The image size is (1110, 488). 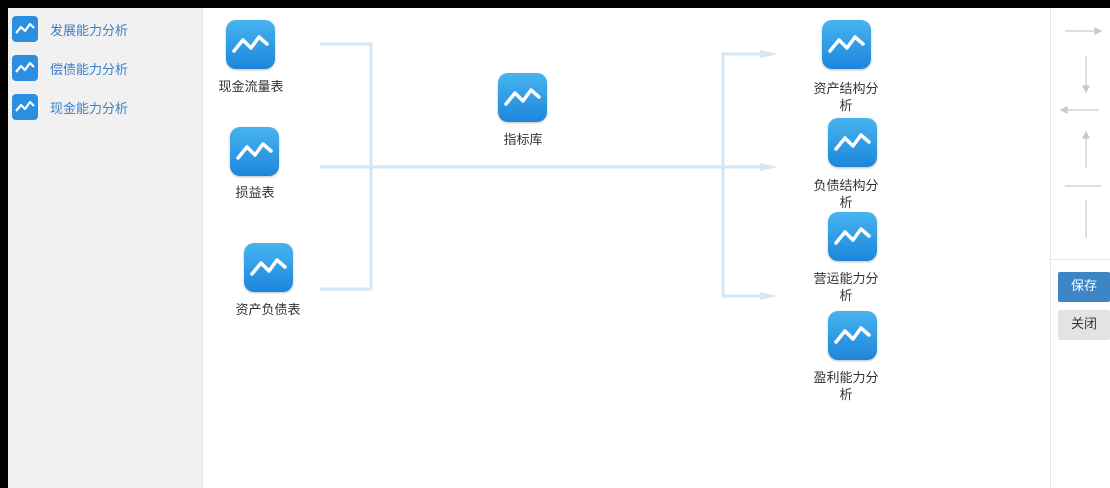 I want to click on close-button: 关闭, so click(x=1084, y=325).